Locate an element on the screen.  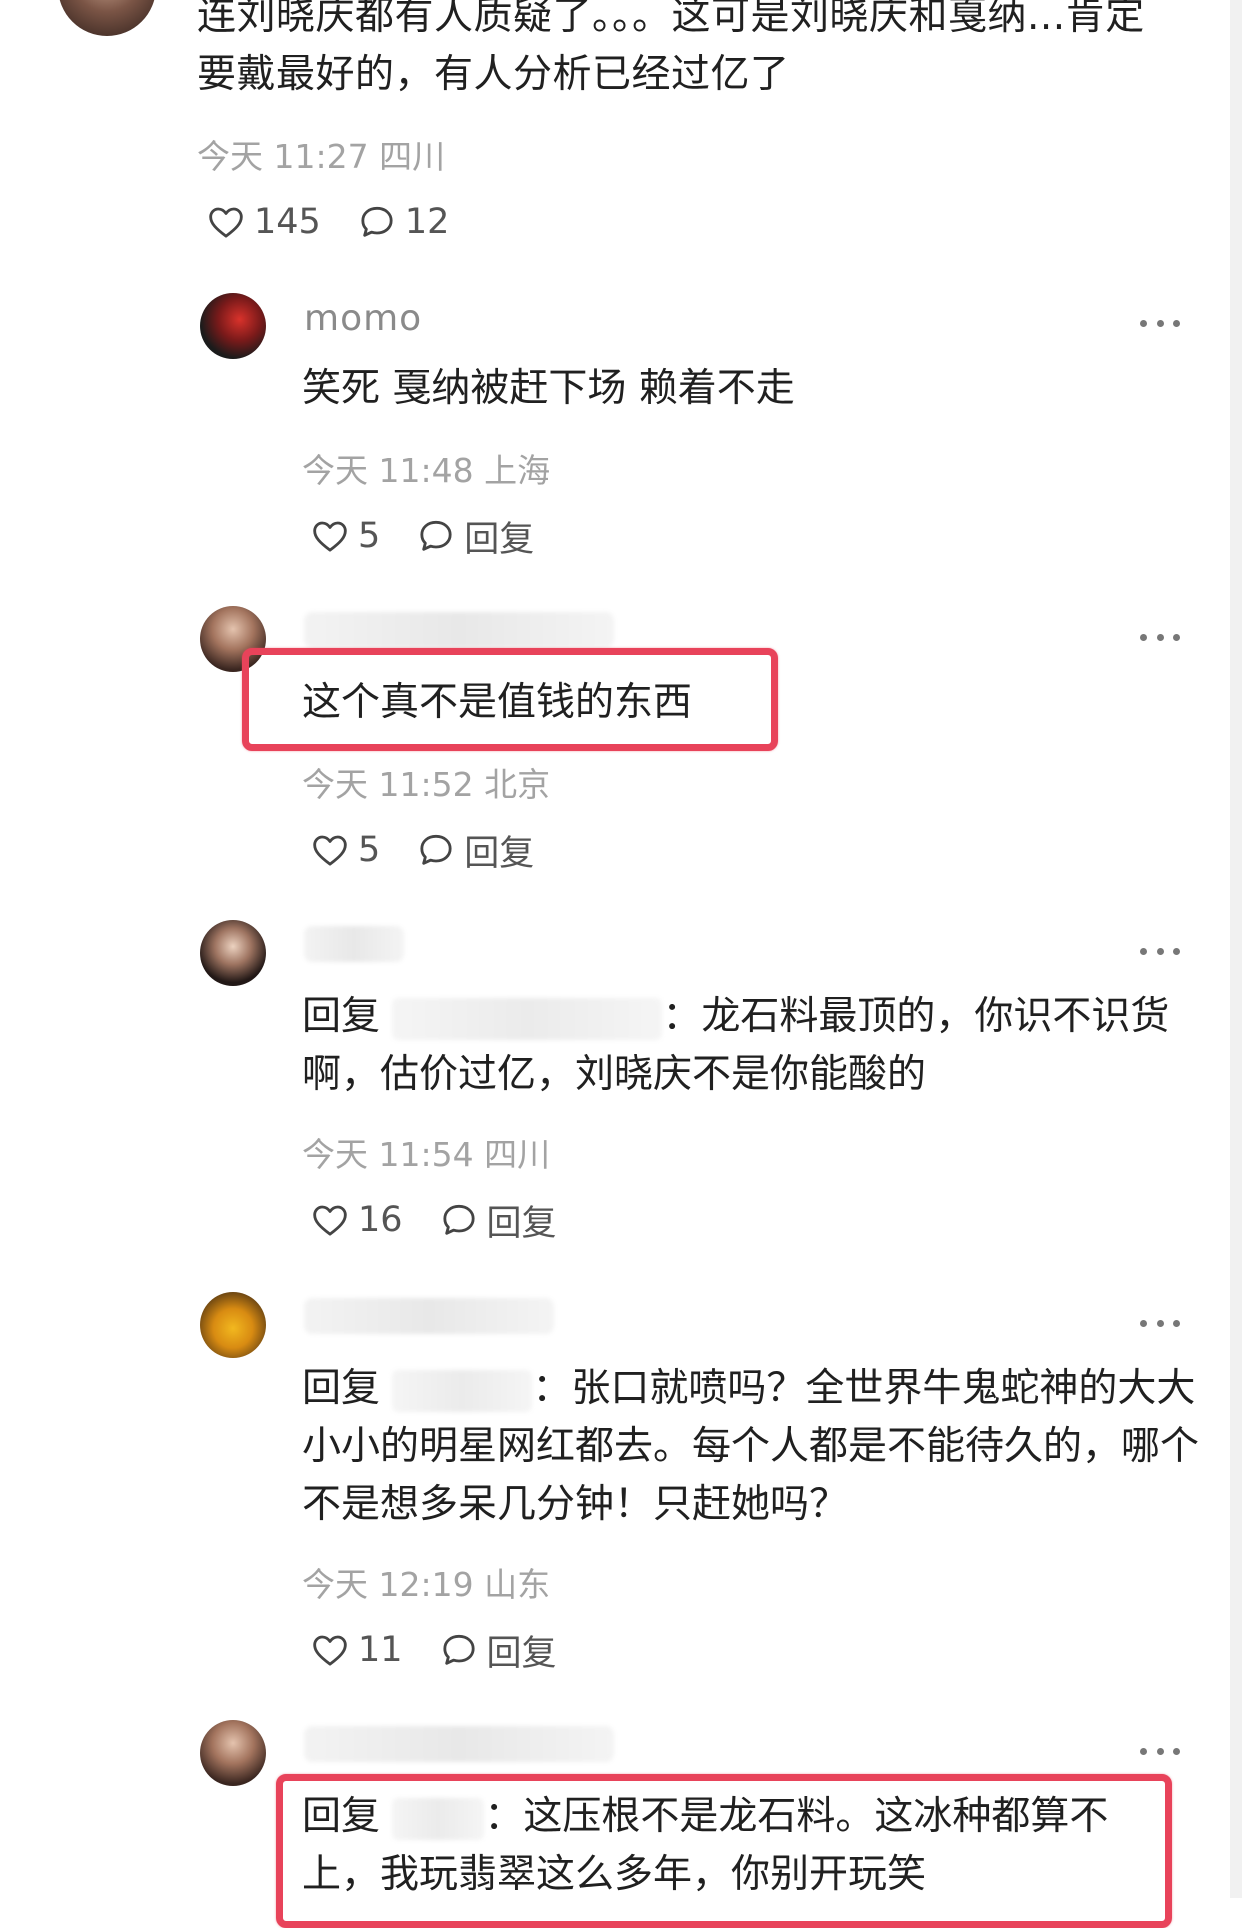
comment-text: 回复 ：龙石料最顶的，你识不识货啊，估价过亿，刘晓庆不是你能酸的 is located at coordinates (752, 1046).